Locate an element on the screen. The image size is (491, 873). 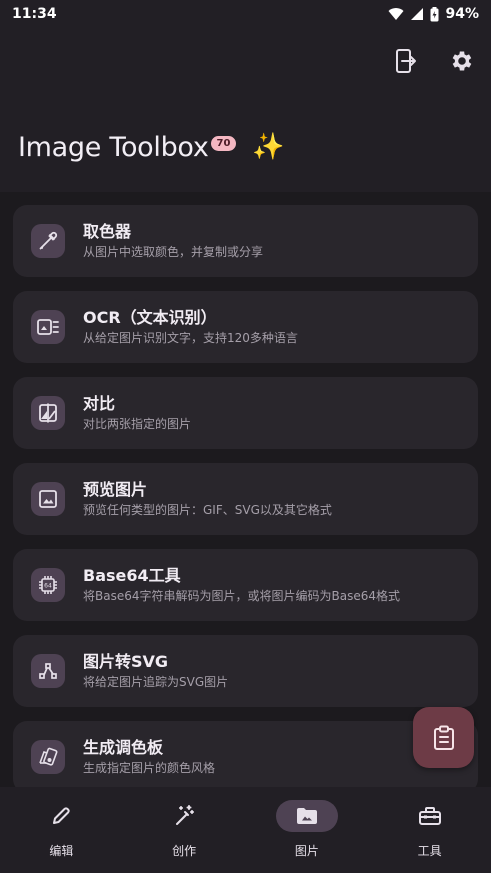
tool-card-image-preview: 预览图片 预览任何类型的图片：GIF、SVG以及其它格式 is located at coordinates (245, 499).